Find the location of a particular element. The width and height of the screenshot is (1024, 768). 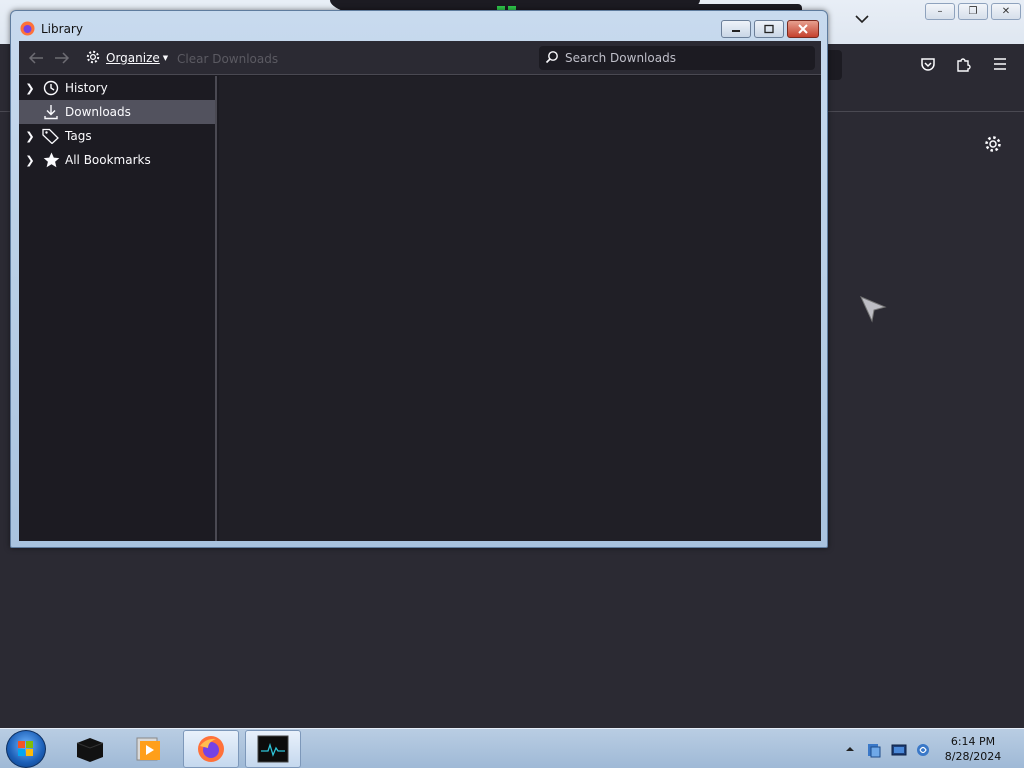

sidebar-item-label: History is located at coordinates (86, 88).